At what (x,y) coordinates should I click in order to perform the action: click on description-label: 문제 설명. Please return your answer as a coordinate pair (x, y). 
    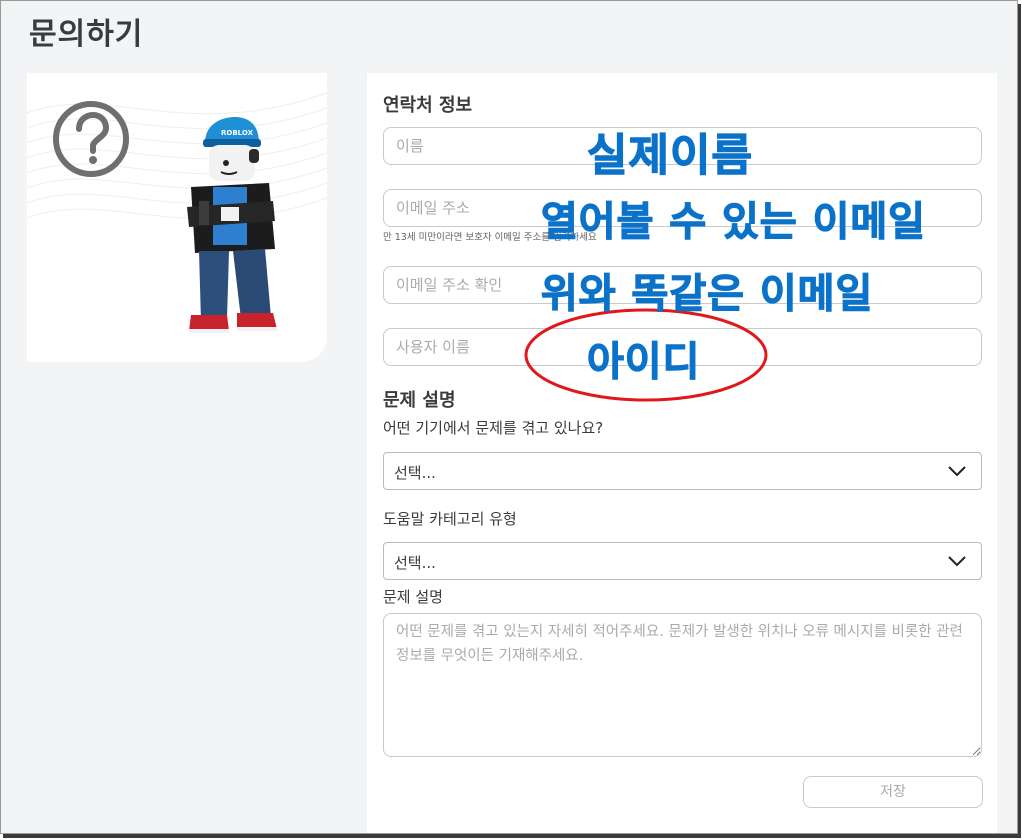
    Looking at the image, I should click on (413, 597).